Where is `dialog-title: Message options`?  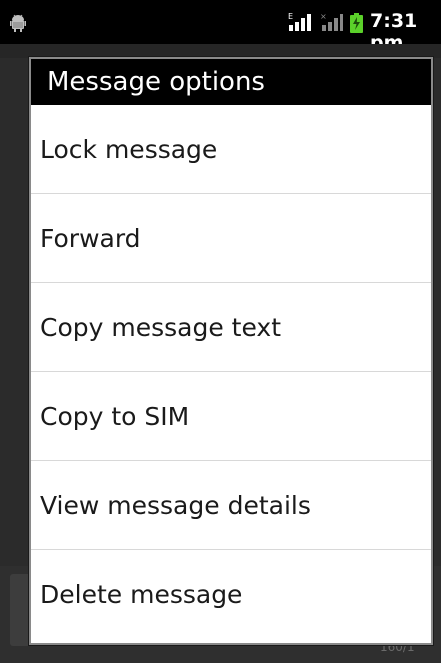
dialog-title: Message options is located at coordinates (231, 82).